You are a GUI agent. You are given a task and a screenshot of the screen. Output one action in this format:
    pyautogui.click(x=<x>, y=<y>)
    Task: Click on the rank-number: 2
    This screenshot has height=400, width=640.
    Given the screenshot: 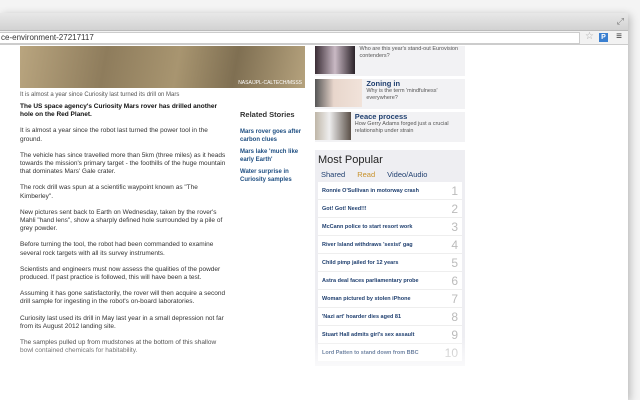 What is the action you would take?
    pyautogui.click(x=454, y=208)
    